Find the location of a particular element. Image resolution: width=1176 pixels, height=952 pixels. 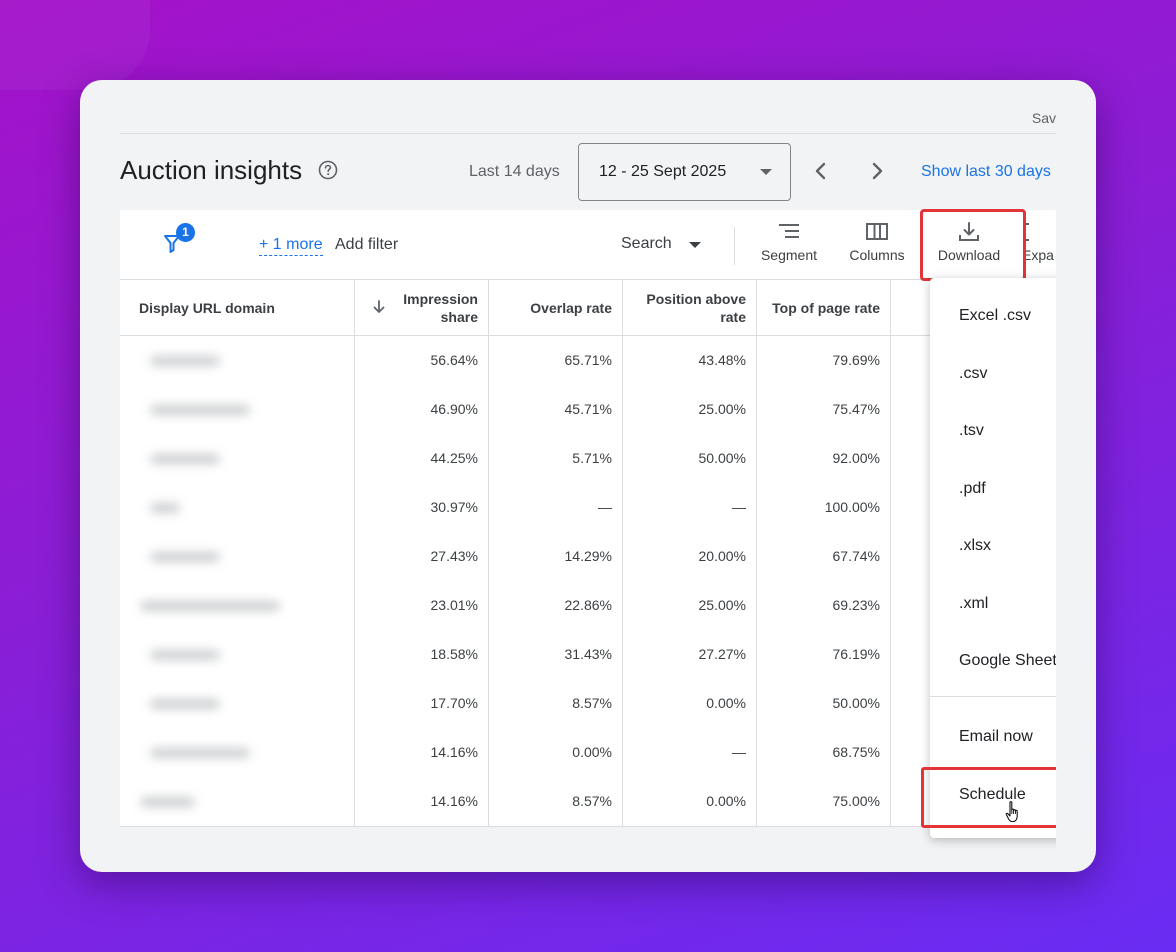

table-row: 46.90% 45.71% 25.00% 75.47% is located at coordinates (588, 410).